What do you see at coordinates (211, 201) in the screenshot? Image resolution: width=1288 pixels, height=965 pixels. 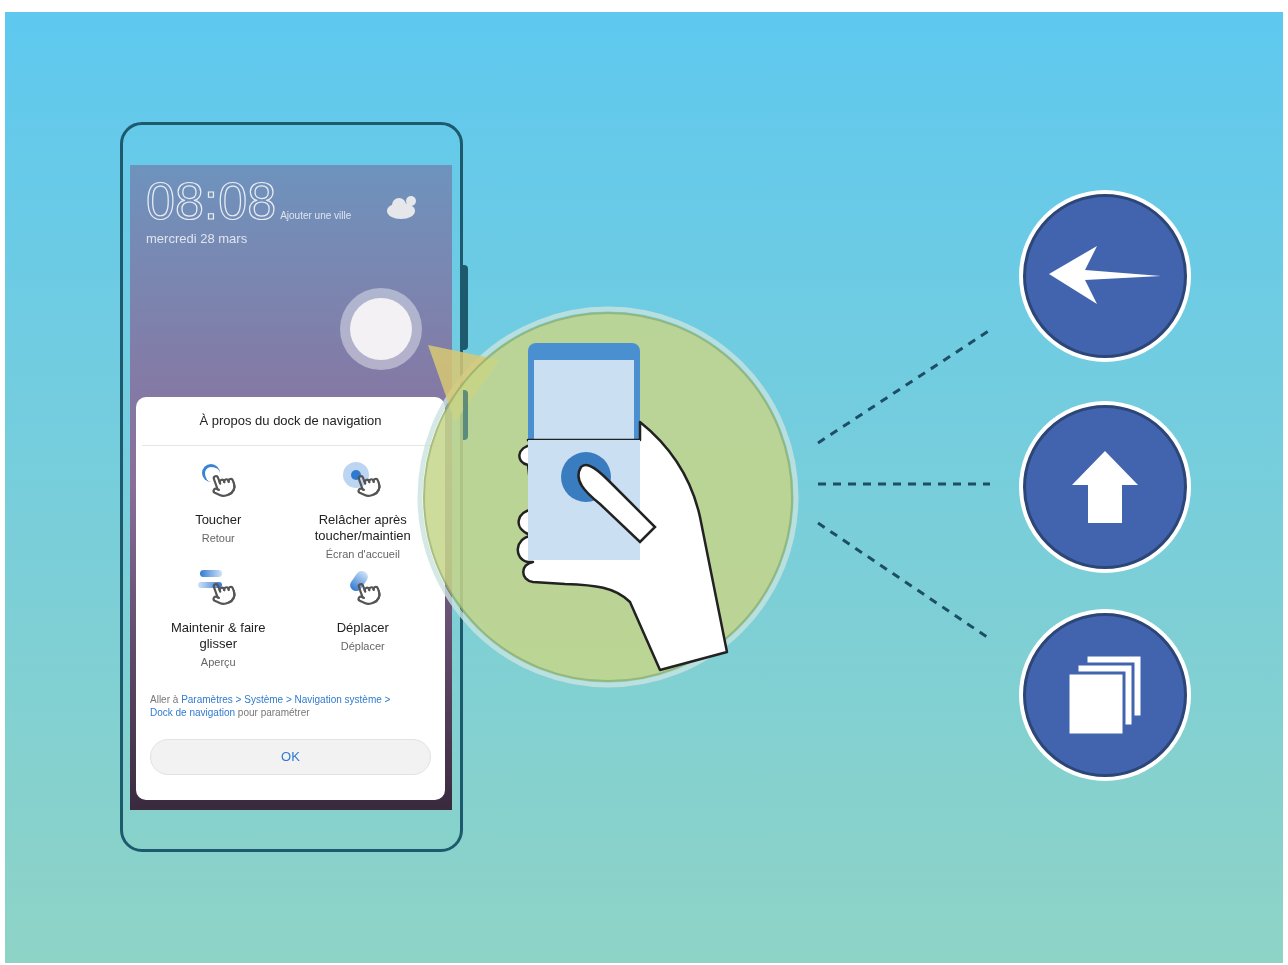 I see `clock-text: 08:08` at bounding box center [211, 201].